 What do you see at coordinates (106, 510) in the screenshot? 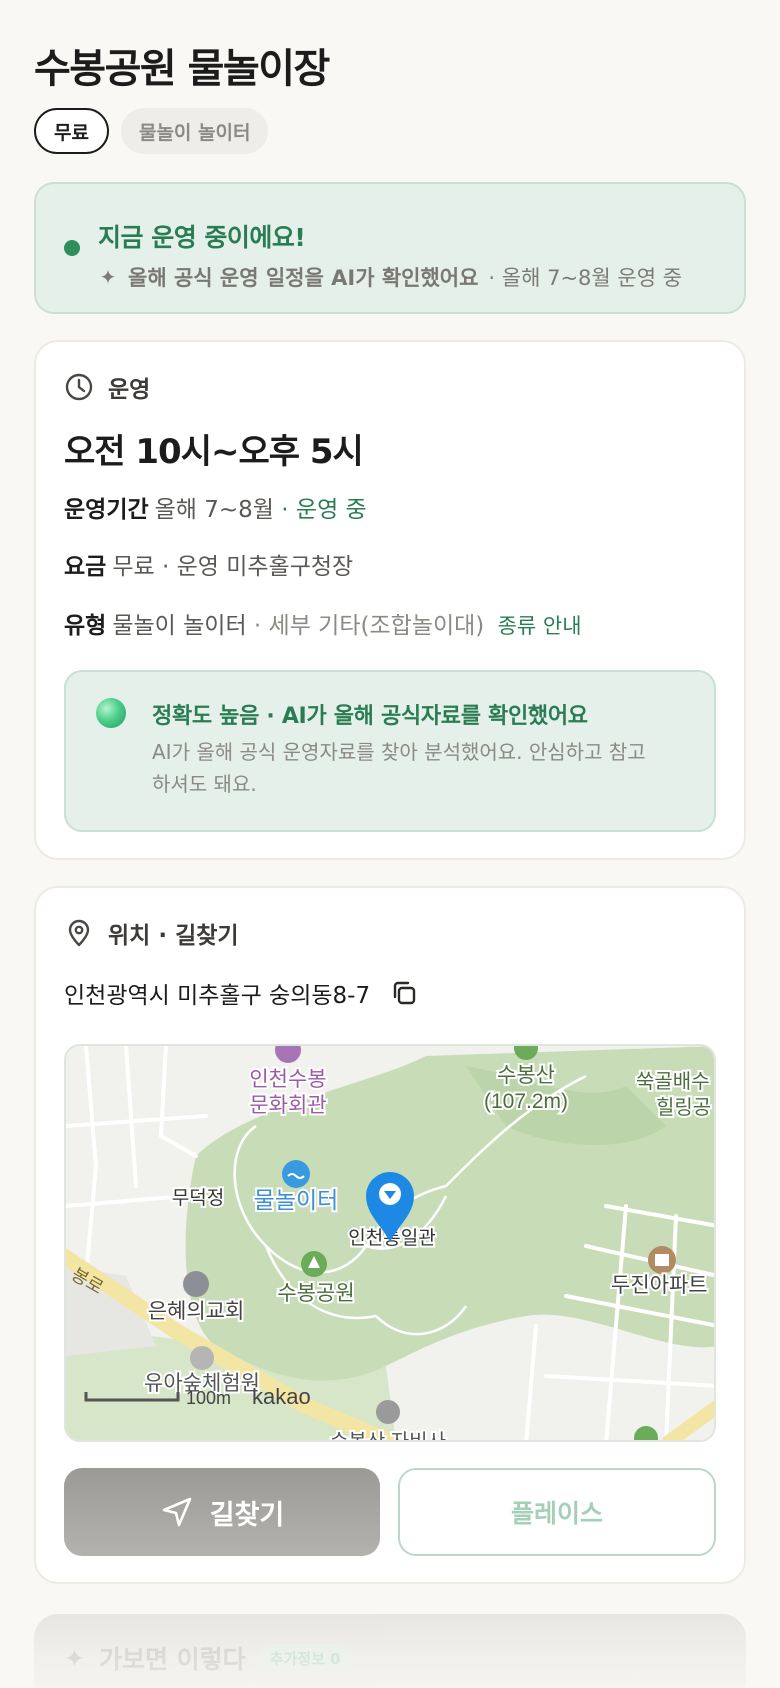
I see `period-key: 운영기간` at bounding box center [106, 510].